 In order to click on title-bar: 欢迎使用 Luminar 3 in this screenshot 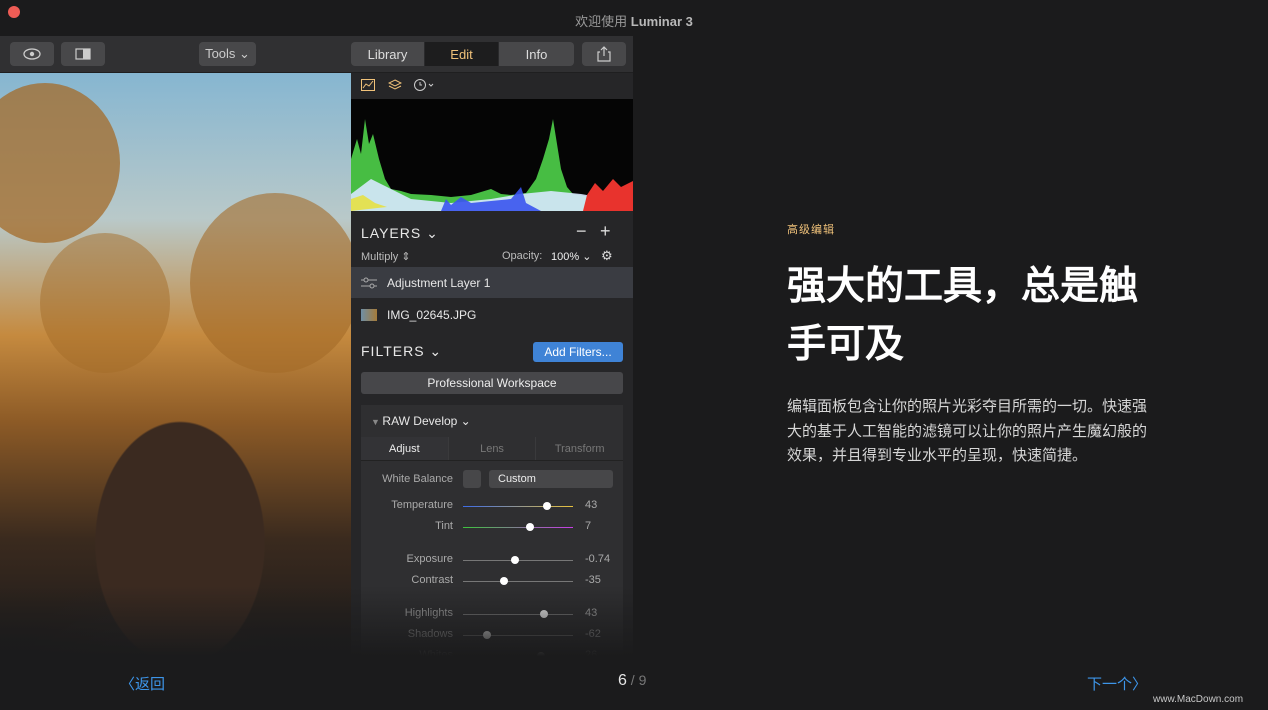, I will do `click(634, 18)`.